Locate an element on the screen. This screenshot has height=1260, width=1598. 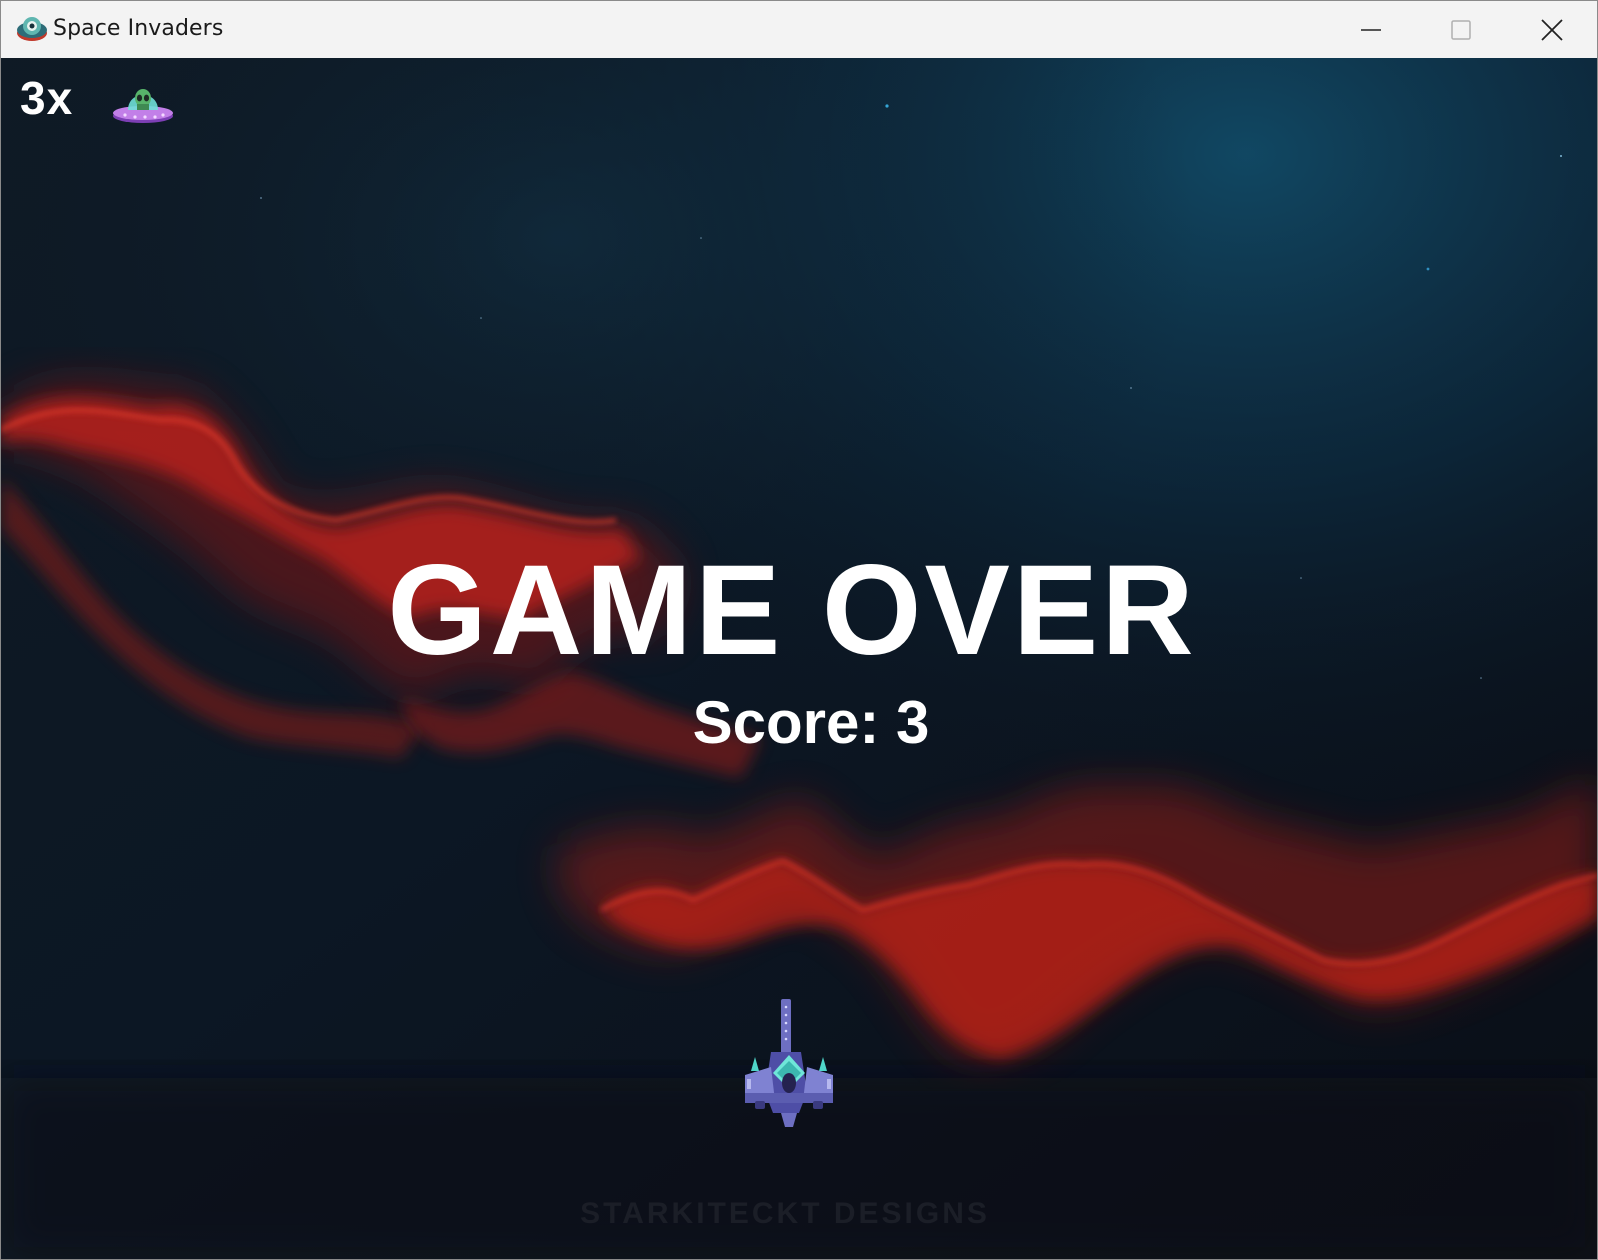
minimize-button is located at coordinates (1371, 29).